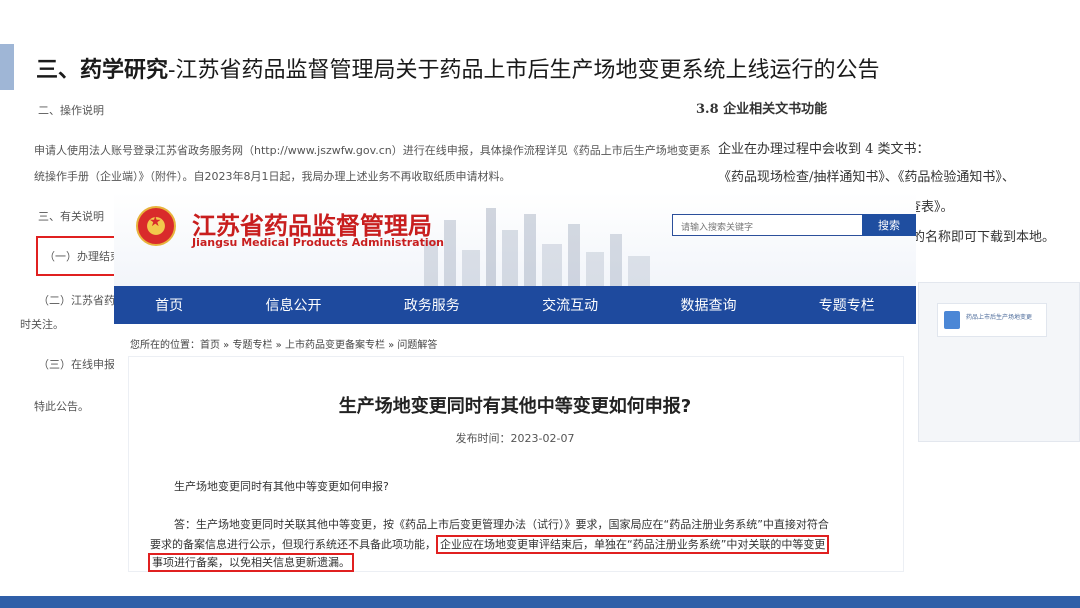  Describe the element at coordinates (82, 300) in the screenshot. I see `doc-paragraph: （二）江苏省药品` at that location.